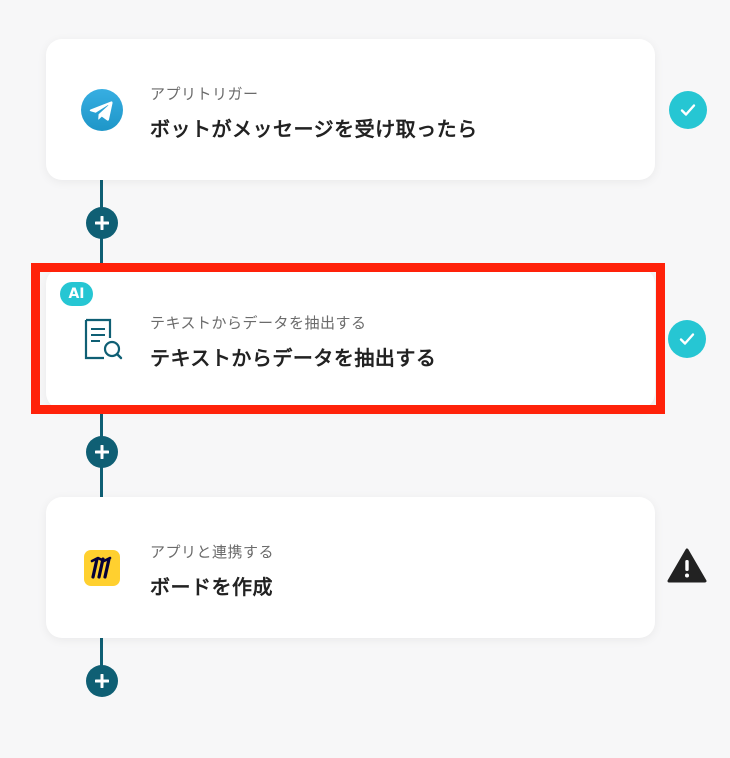 The image size is (730, 758). Describe the element at coordinates (102, 568) in the screenshot. I see `miro-icon` at that location.